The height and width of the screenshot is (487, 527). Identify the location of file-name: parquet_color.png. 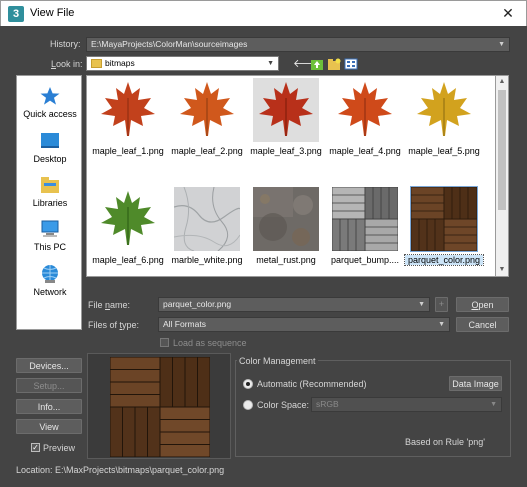
(444, 260).